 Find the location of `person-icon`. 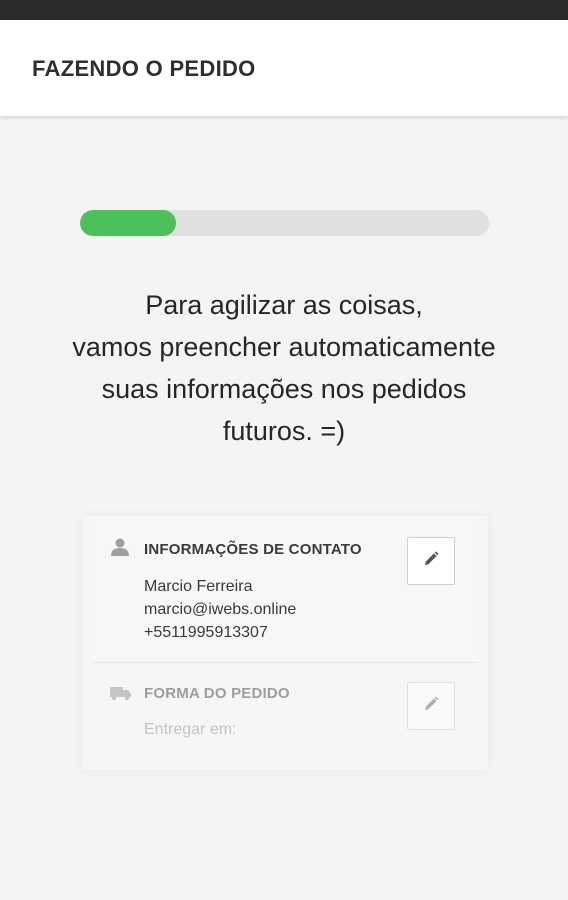

person-icon is located at coordinates (120, 547).